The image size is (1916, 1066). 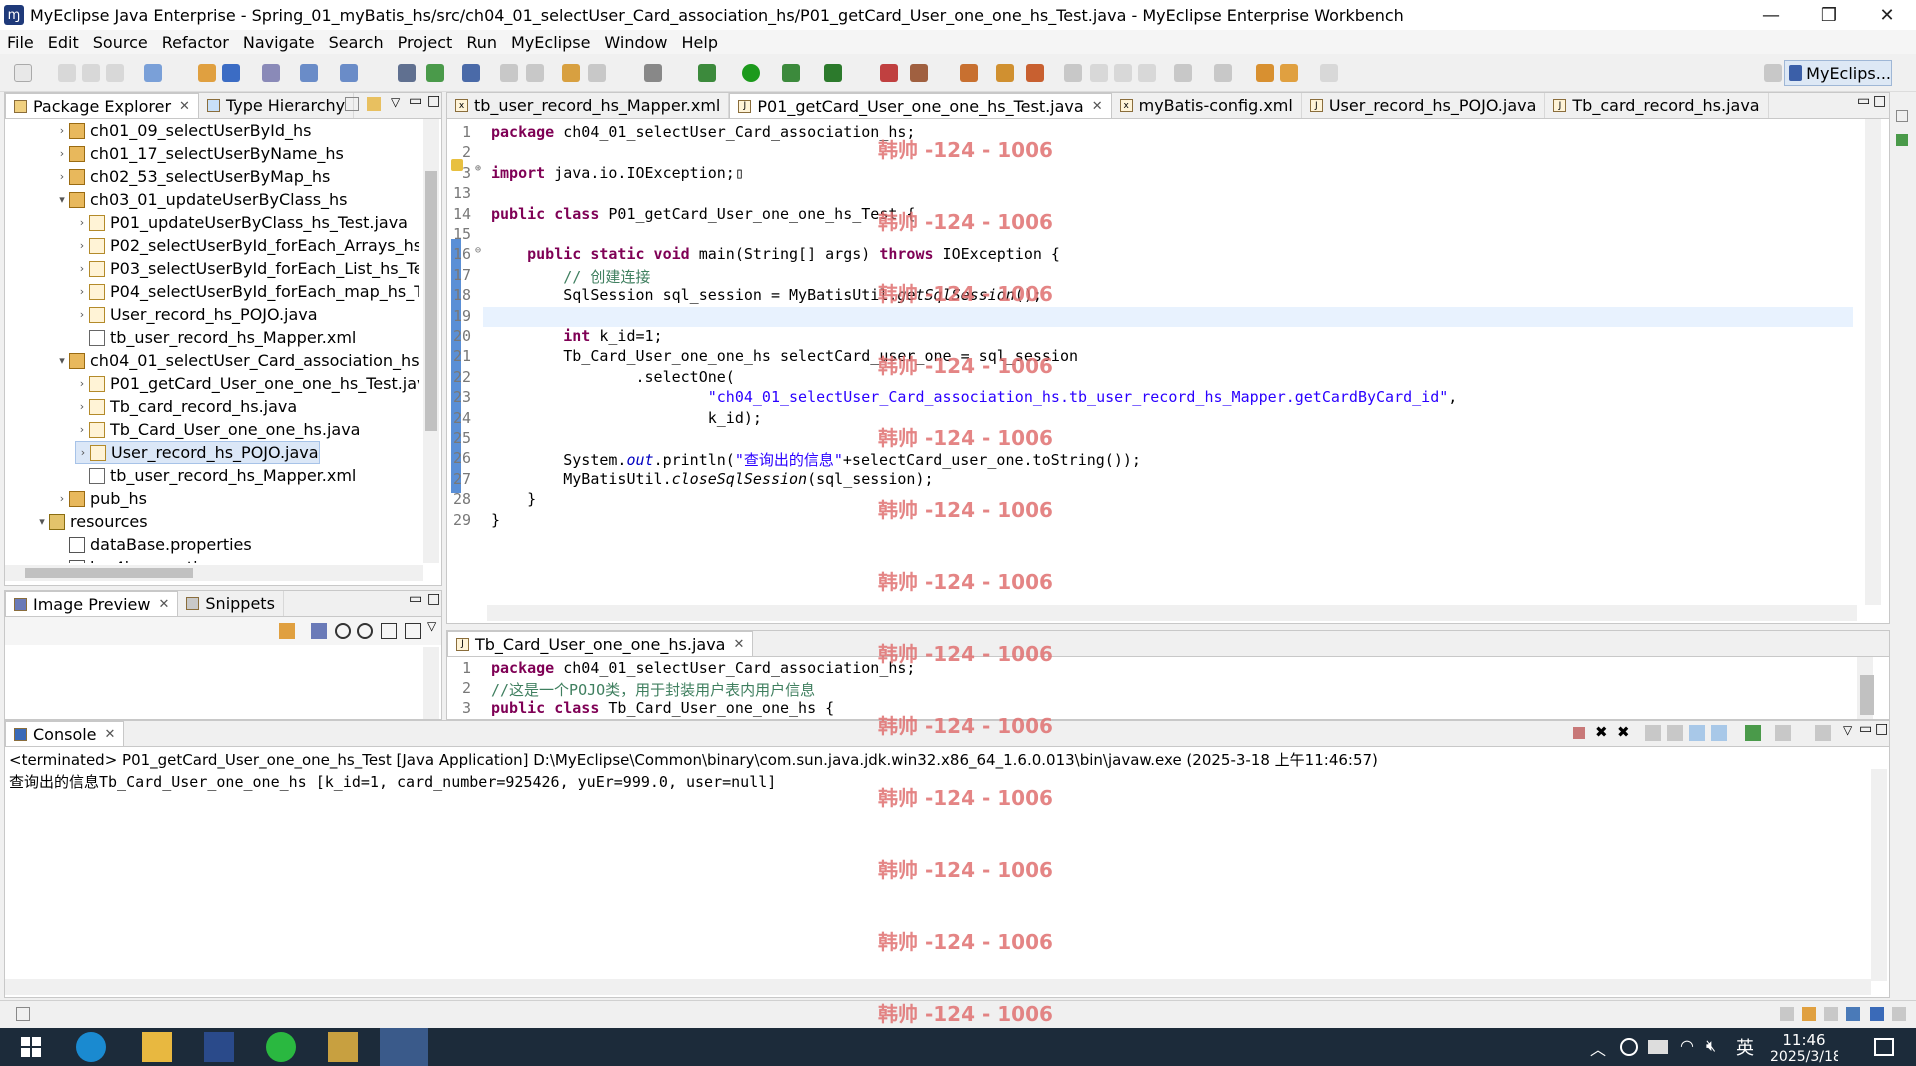 What do you see at coordinates (1863, 101) in the screenshot?
I see `minimize-editor-icon: ▭` at bounding box center [1863, 101].